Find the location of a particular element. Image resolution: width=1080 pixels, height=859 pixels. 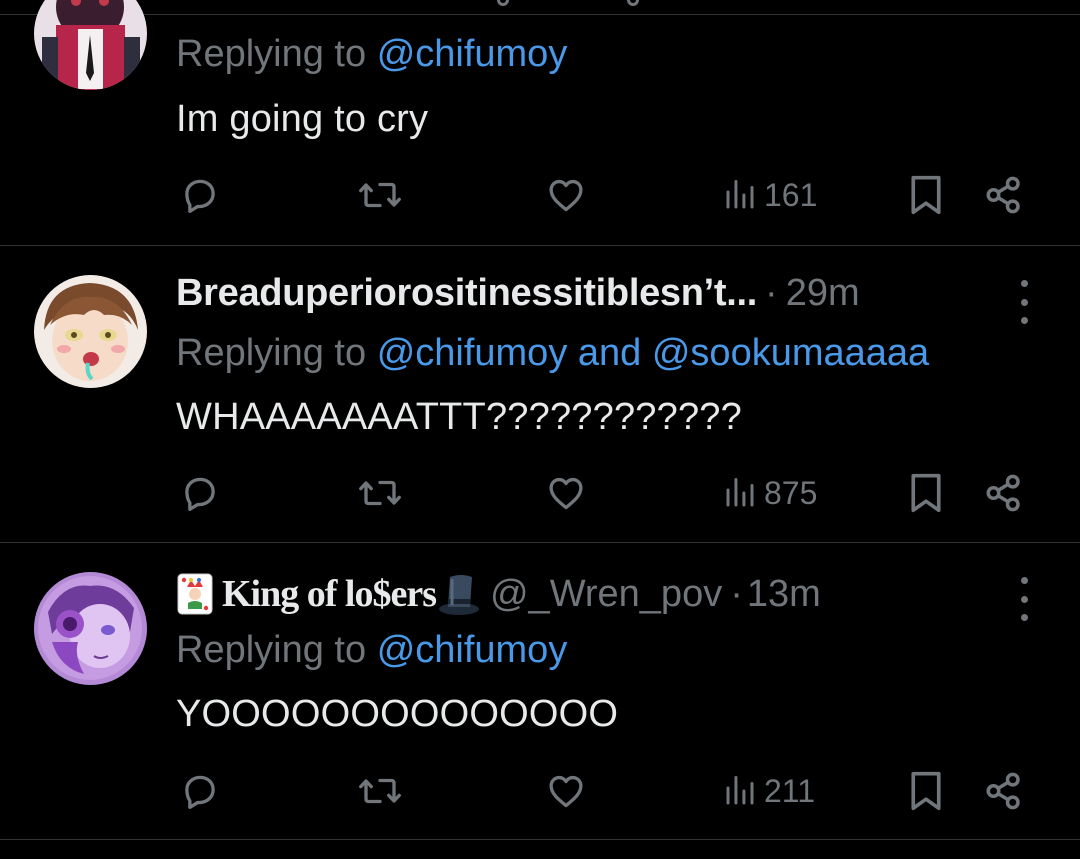

action-bar: 211 is located at coordinates (540, 791).